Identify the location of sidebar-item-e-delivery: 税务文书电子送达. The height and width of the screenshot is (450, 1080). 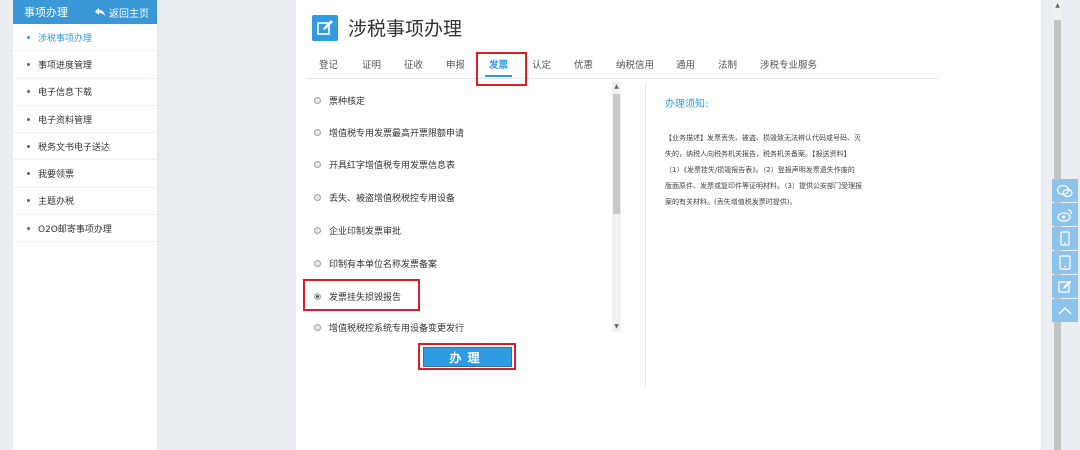
(85, 147).